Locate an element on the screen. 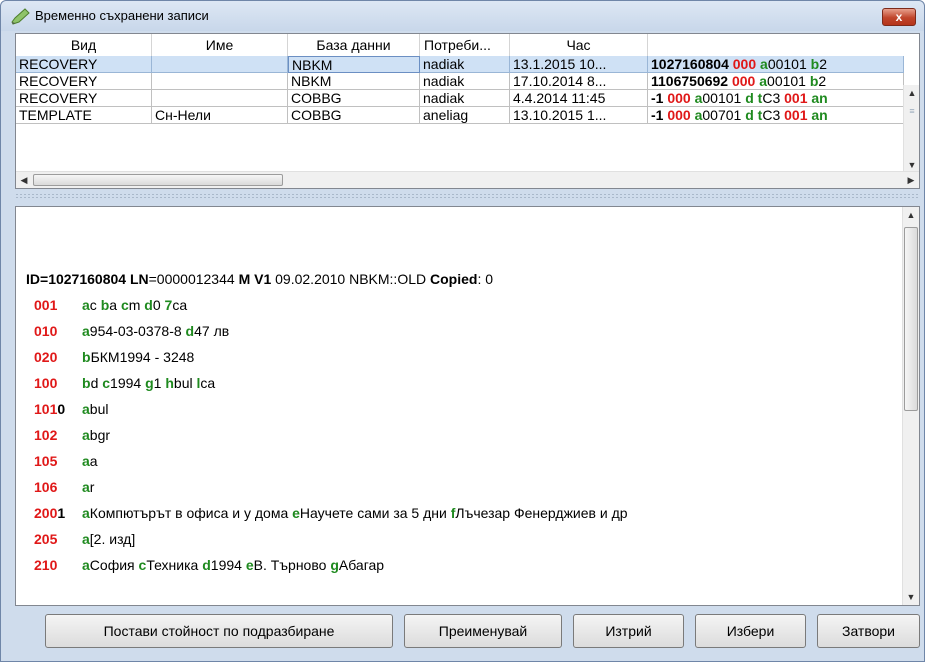 Image resolution: width=925 pixels, height=662 pixels. text-run: r is located at coordinates (92, 487).